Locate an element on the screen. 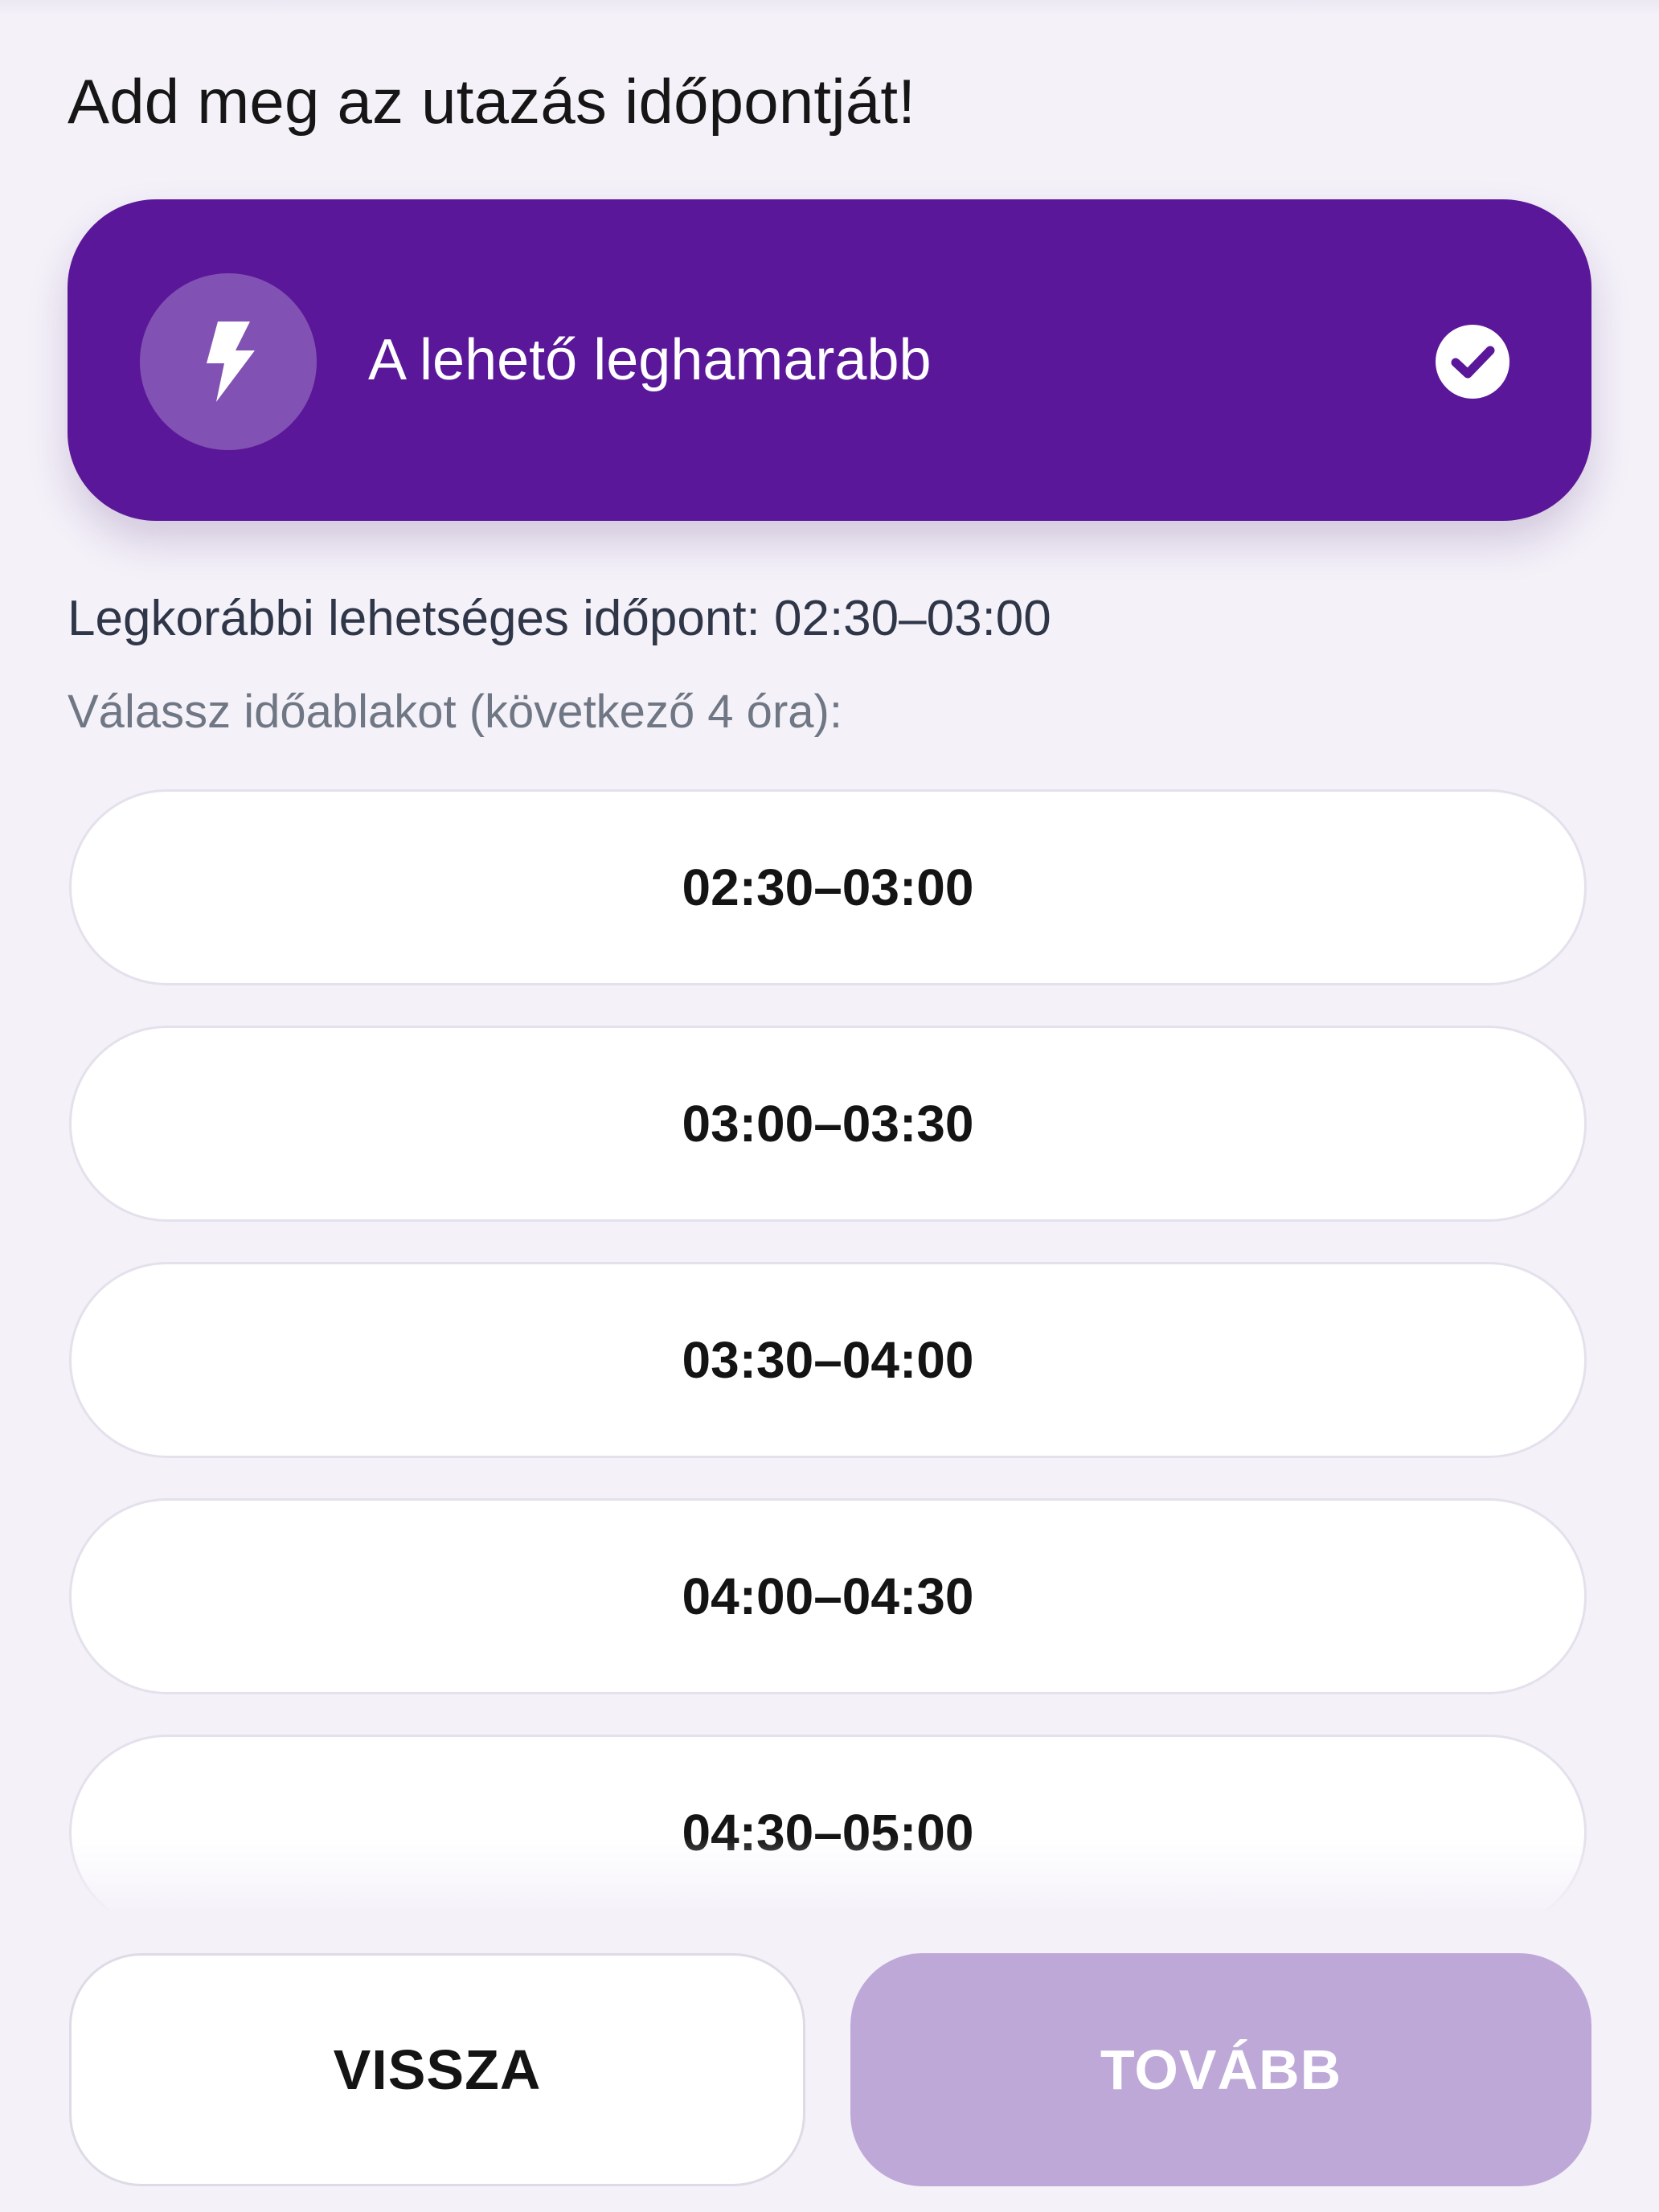  bottom-action-bar: VISSZA TOVÁBB is located at coordinates (829, 2061).